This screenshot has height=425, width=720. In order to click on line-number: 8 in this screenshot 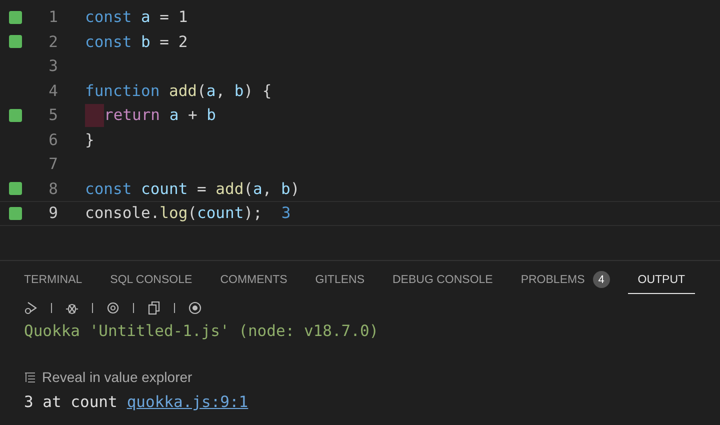, I will do `click(53, 189)`.